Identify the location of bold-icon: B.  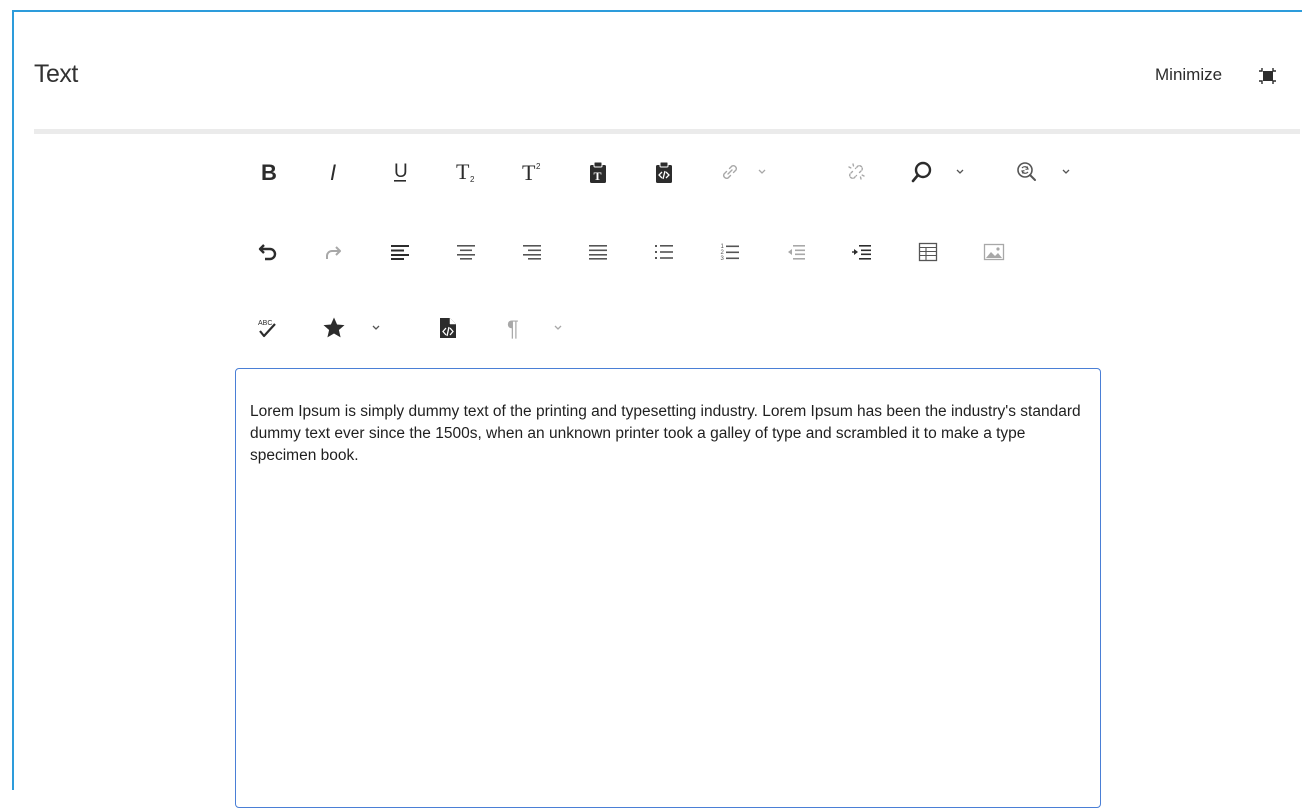
(269, 172).